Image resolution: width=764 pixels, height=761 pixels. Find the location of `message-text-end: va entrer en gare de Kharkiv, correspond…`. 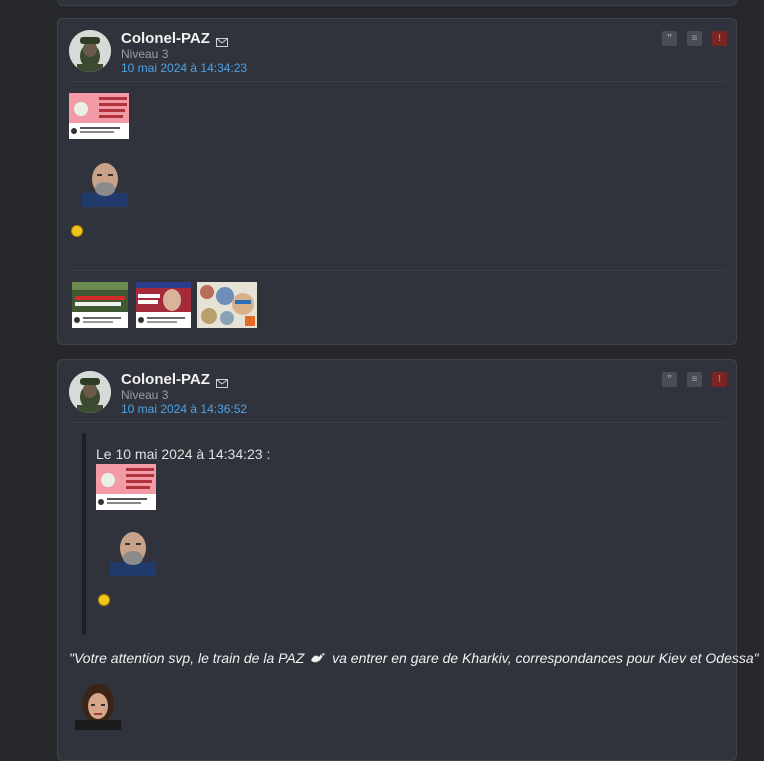

message-text-end: va entrer en gare de Kharkiv, correspond… is located at coordinates (545, 658).